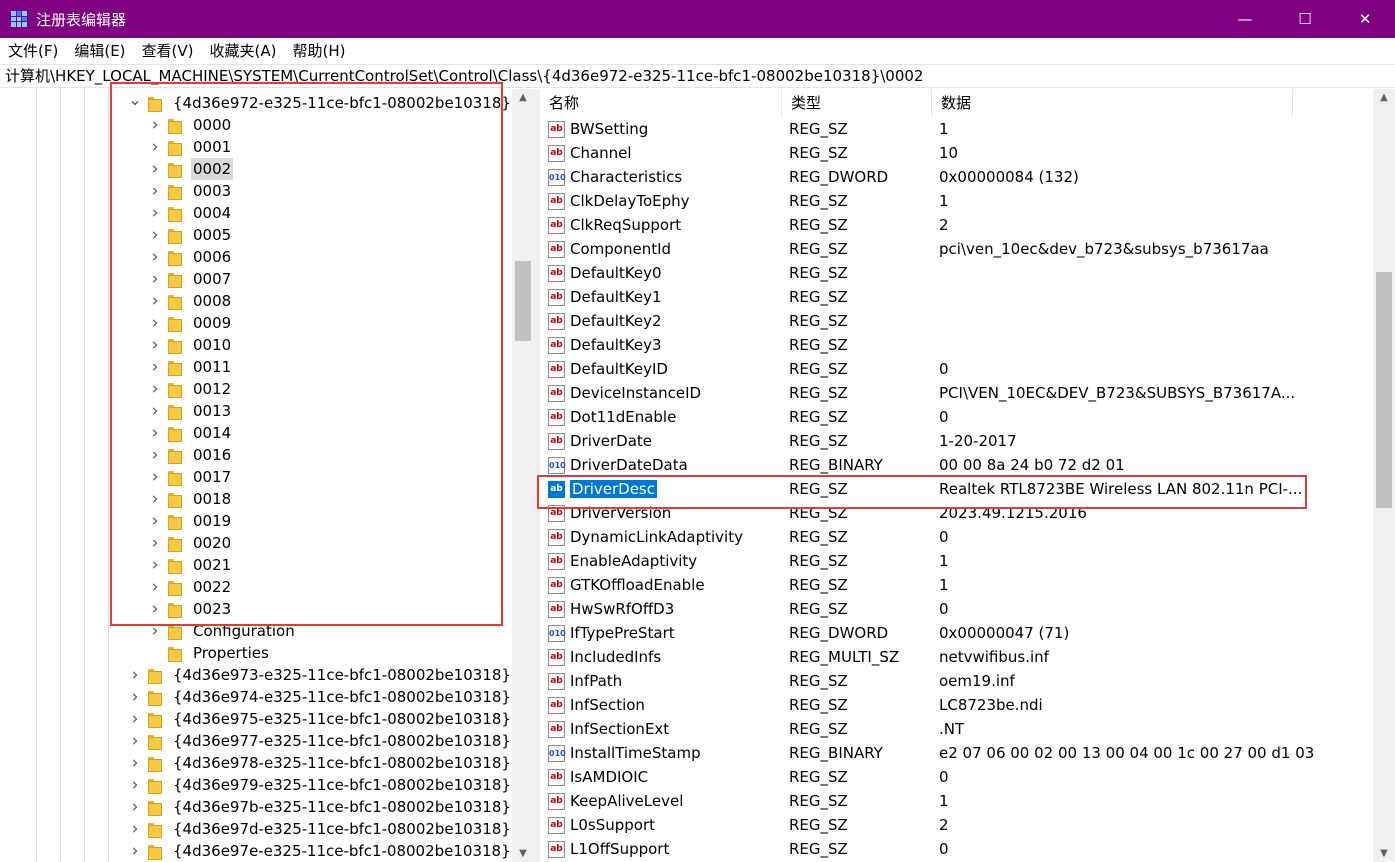  Describe the element at coordinates (190, 323) in the screenshot. I see `tree-item-0009: › 0009` at that location.